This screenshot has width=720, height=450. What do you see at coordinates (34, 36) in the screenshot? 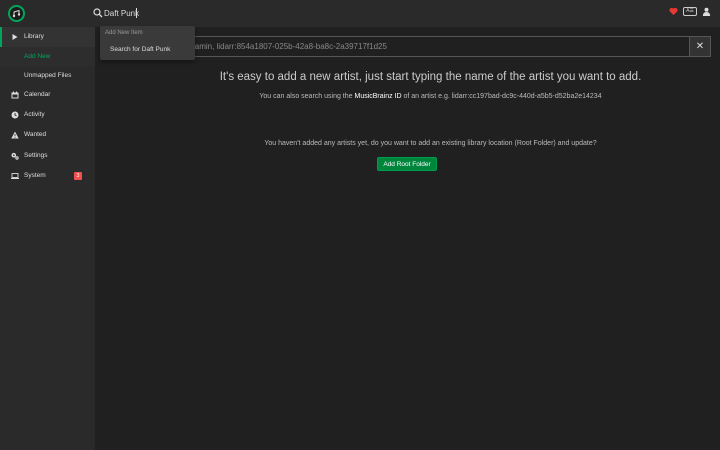
I see `sidebar-item-label: Library` at bounding box center [34, 36].